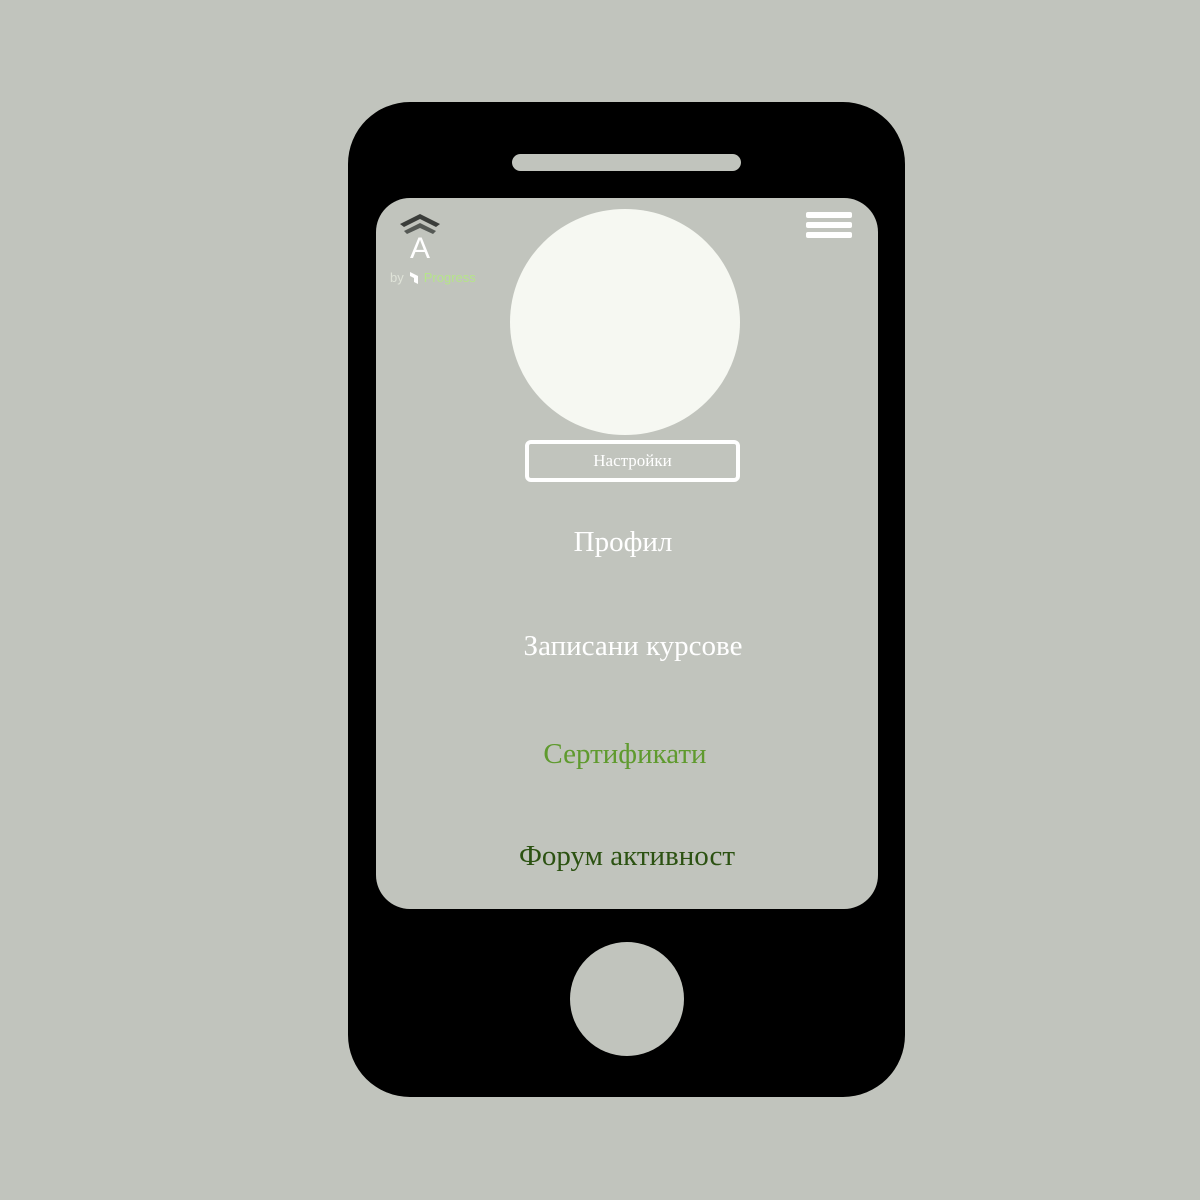 Image resolution: width=1200 pixels, height=1200 pixels. I want to click on home-button, so click(627, 999).